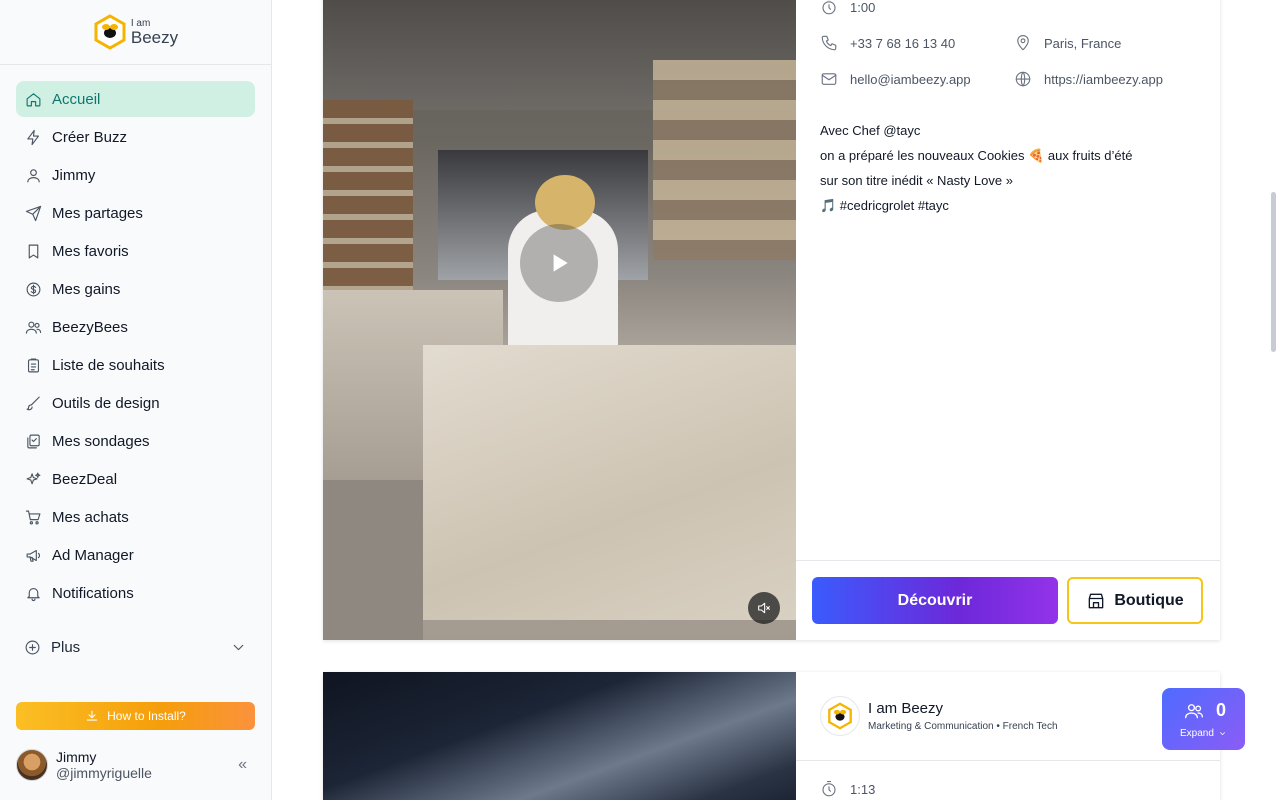 This screenshot has width=1280, height=800. I want to click on video-player, so click(559, 736).